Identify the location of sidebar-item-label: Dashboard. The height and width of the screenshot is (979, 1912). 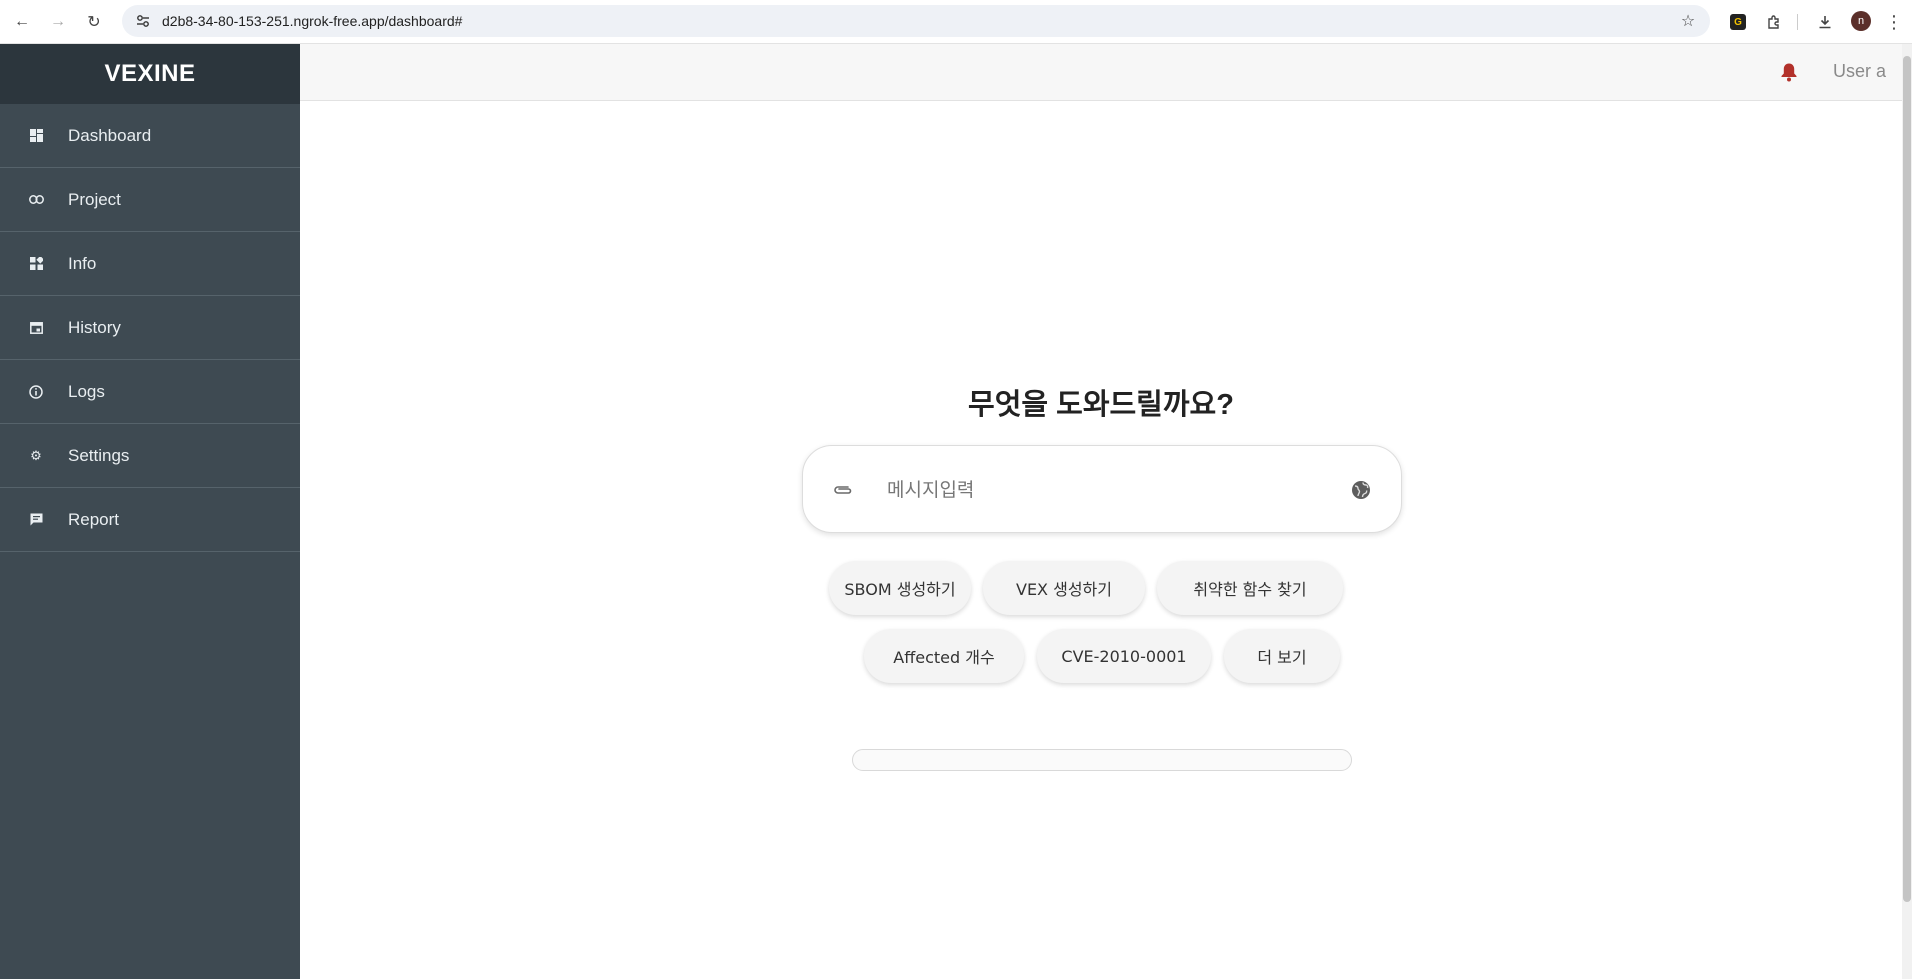
(110, 135).